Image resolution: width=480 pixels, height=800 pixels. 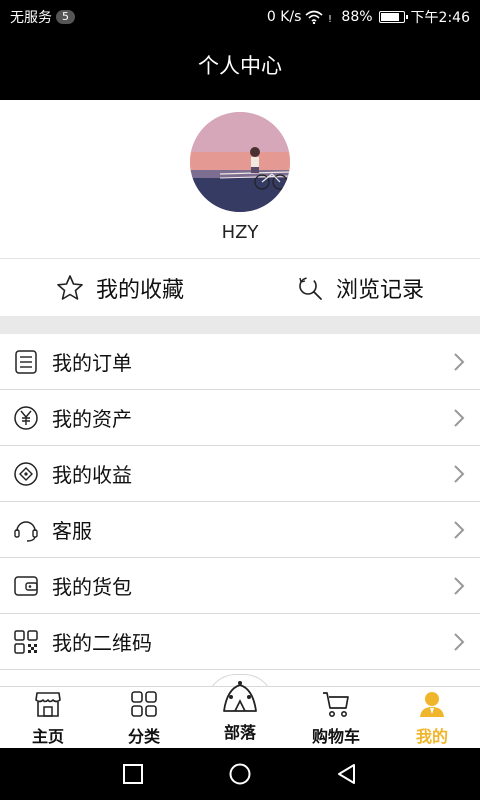 I want to click on earnings-icon, so click(x=26, y=473).